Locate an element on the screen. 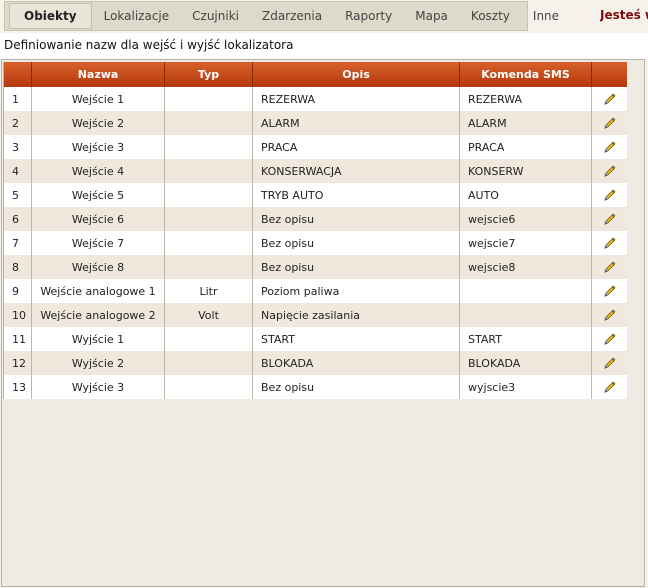 This screenshot has width=648, height=588. row-type: Volt is located at coordinates (208, 315).